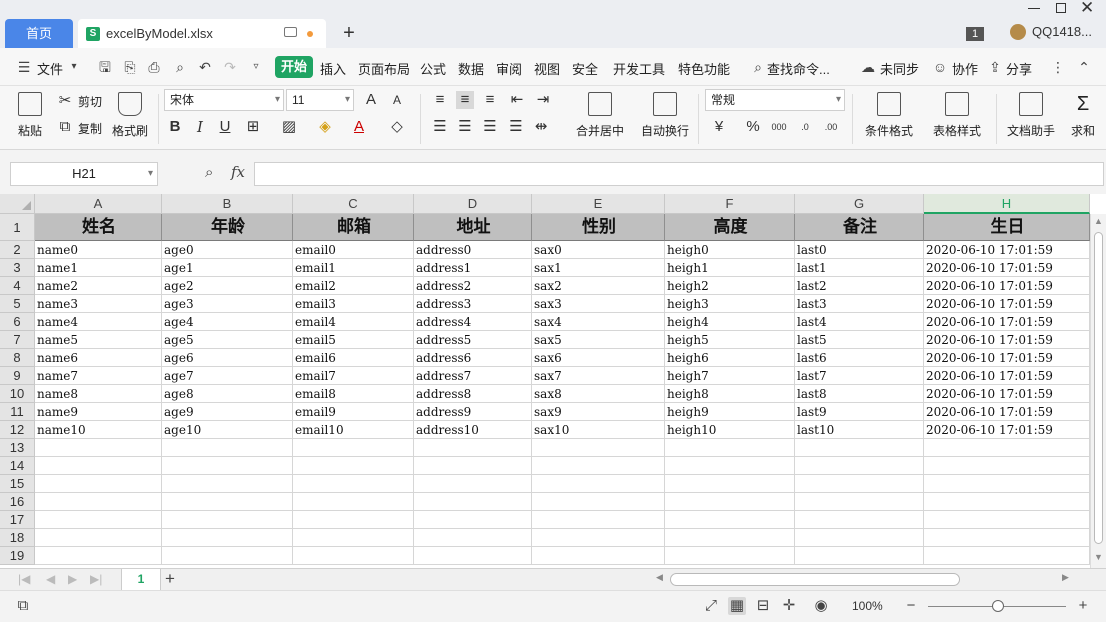  What do you see at coordinates (730, 412) in the screenshot?
I see `data-cell: heigh9` at bounding box center [730, 412].